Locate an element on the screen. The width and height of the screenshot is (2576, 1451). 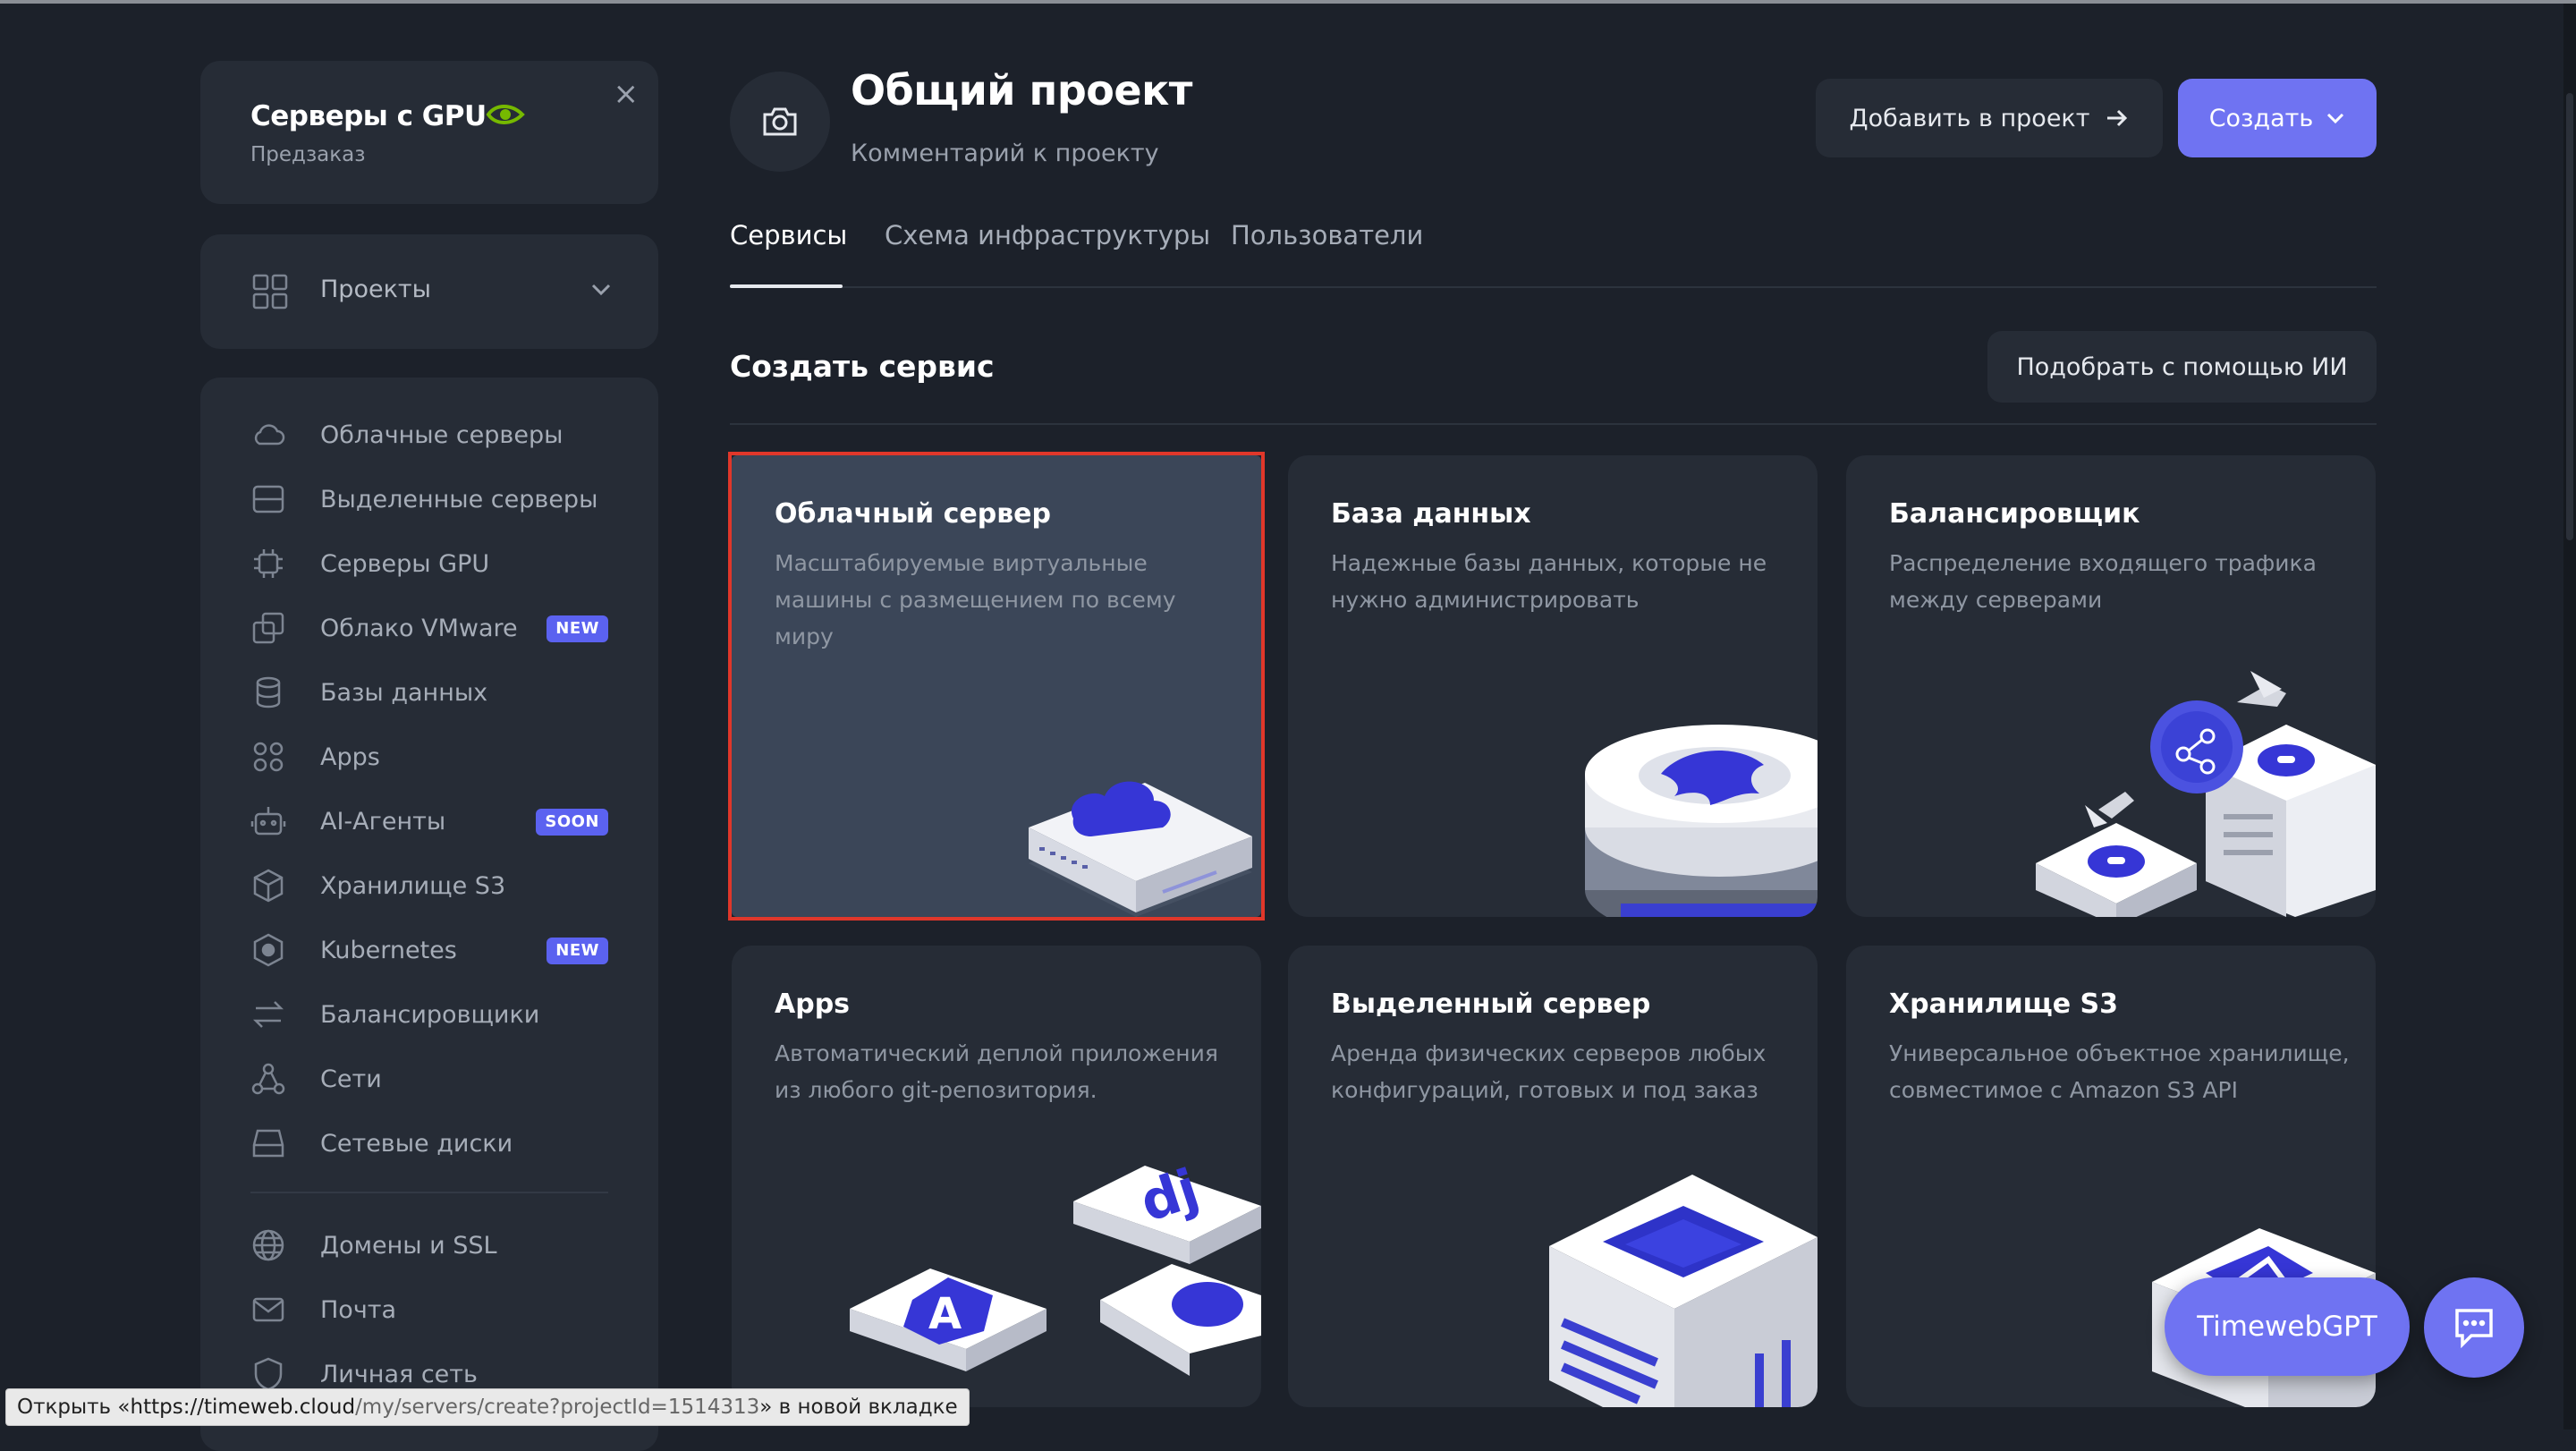
timeweb-gpt-button: TimewebGPT is located at coordinates (2287, 1326).